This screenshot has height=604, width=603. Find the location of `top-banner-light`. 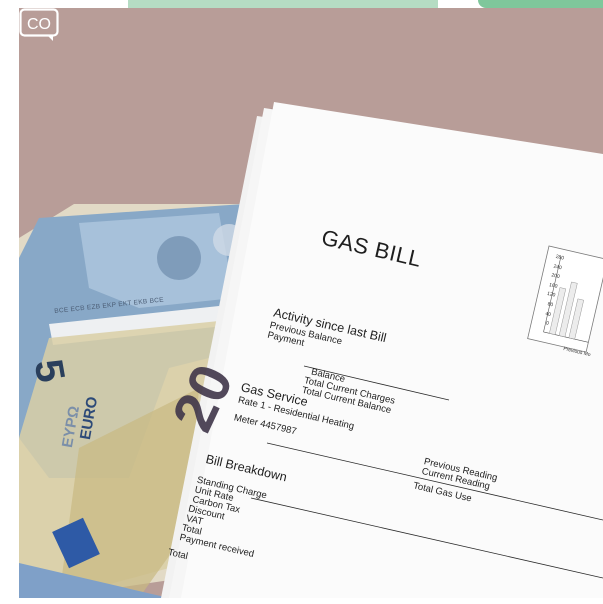

top-banner-light is located at coordinates (283, 4).